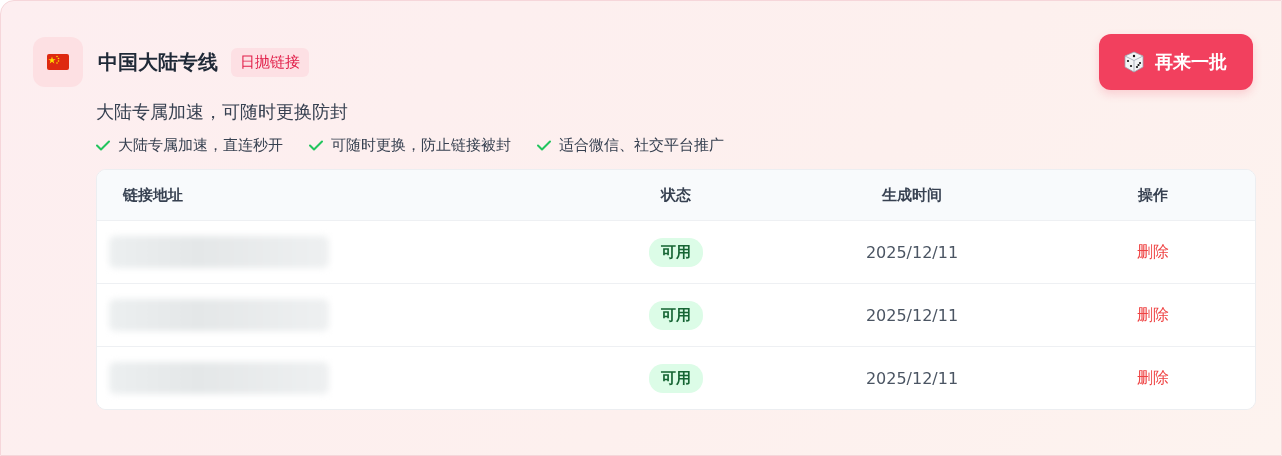 The image size is (1282, 456). Describe the element at coordinates (421, 145) in the screenshot. I see `feature-text: 可随时更换，防止链接被封` at that location.